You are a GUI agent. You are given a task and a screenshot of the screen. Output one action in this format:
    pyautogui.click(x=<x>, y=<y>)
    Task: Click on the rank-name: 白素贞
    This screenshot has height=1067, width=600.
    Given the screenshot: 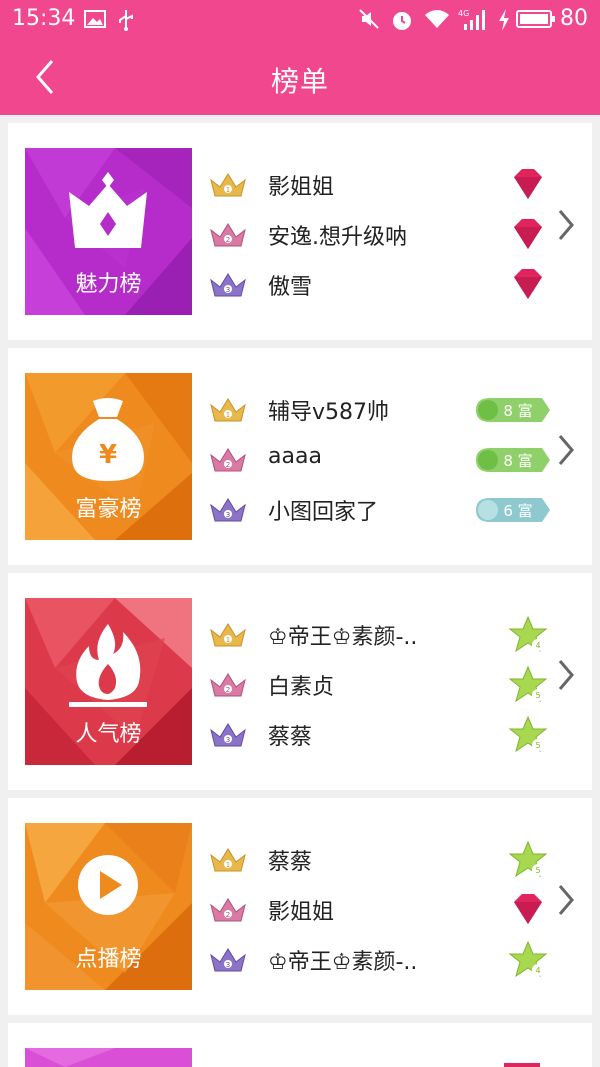 What is the action you would take?
    pyautogui.click(x=301, y=687)
    